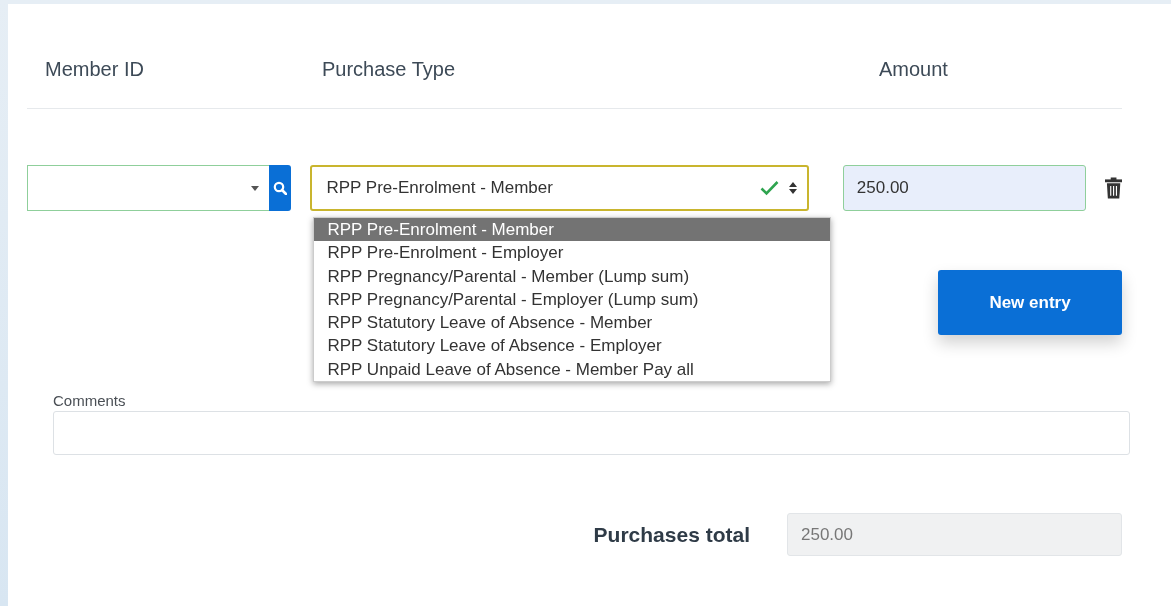 The image size is (1171, 606). Describe the element at coordinates (559, 188) in the screenshot. I see `purchase-type-select: RPP Pre-Enrolment - Member` at that location.